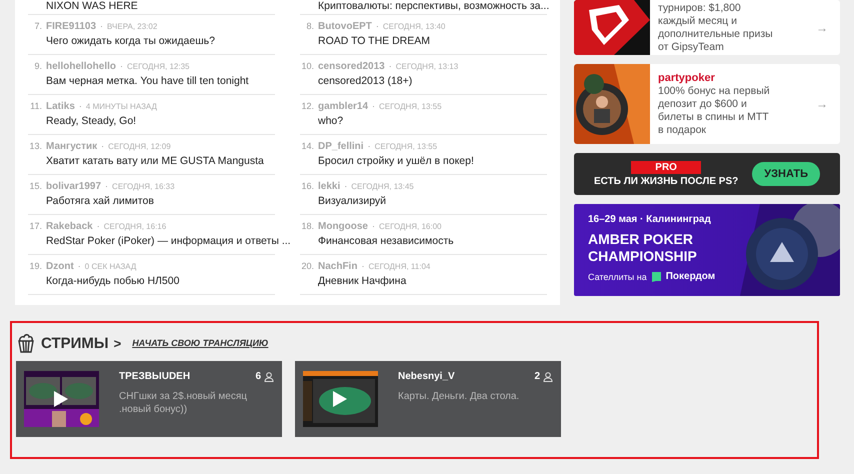  What do you see at coordinates (698, 21) in the screenshot?
I see `promo-text: каждый месяц и` at bounding box center [698, 21].